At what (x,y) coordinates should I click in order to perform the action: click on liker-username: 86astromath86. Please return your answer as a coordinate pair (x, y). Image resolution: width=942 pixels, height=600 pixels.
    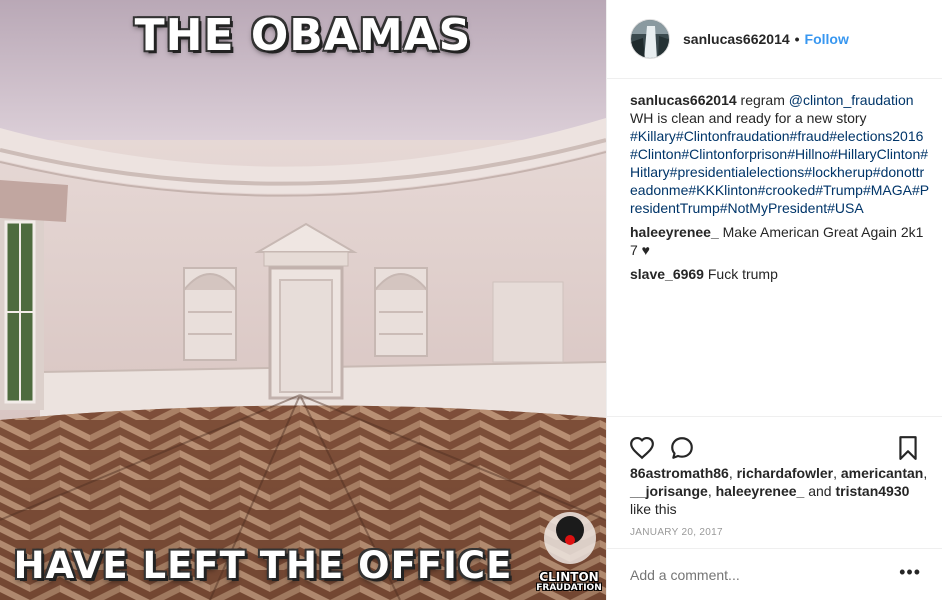
    Looking at the image, I should click on (679, 473).